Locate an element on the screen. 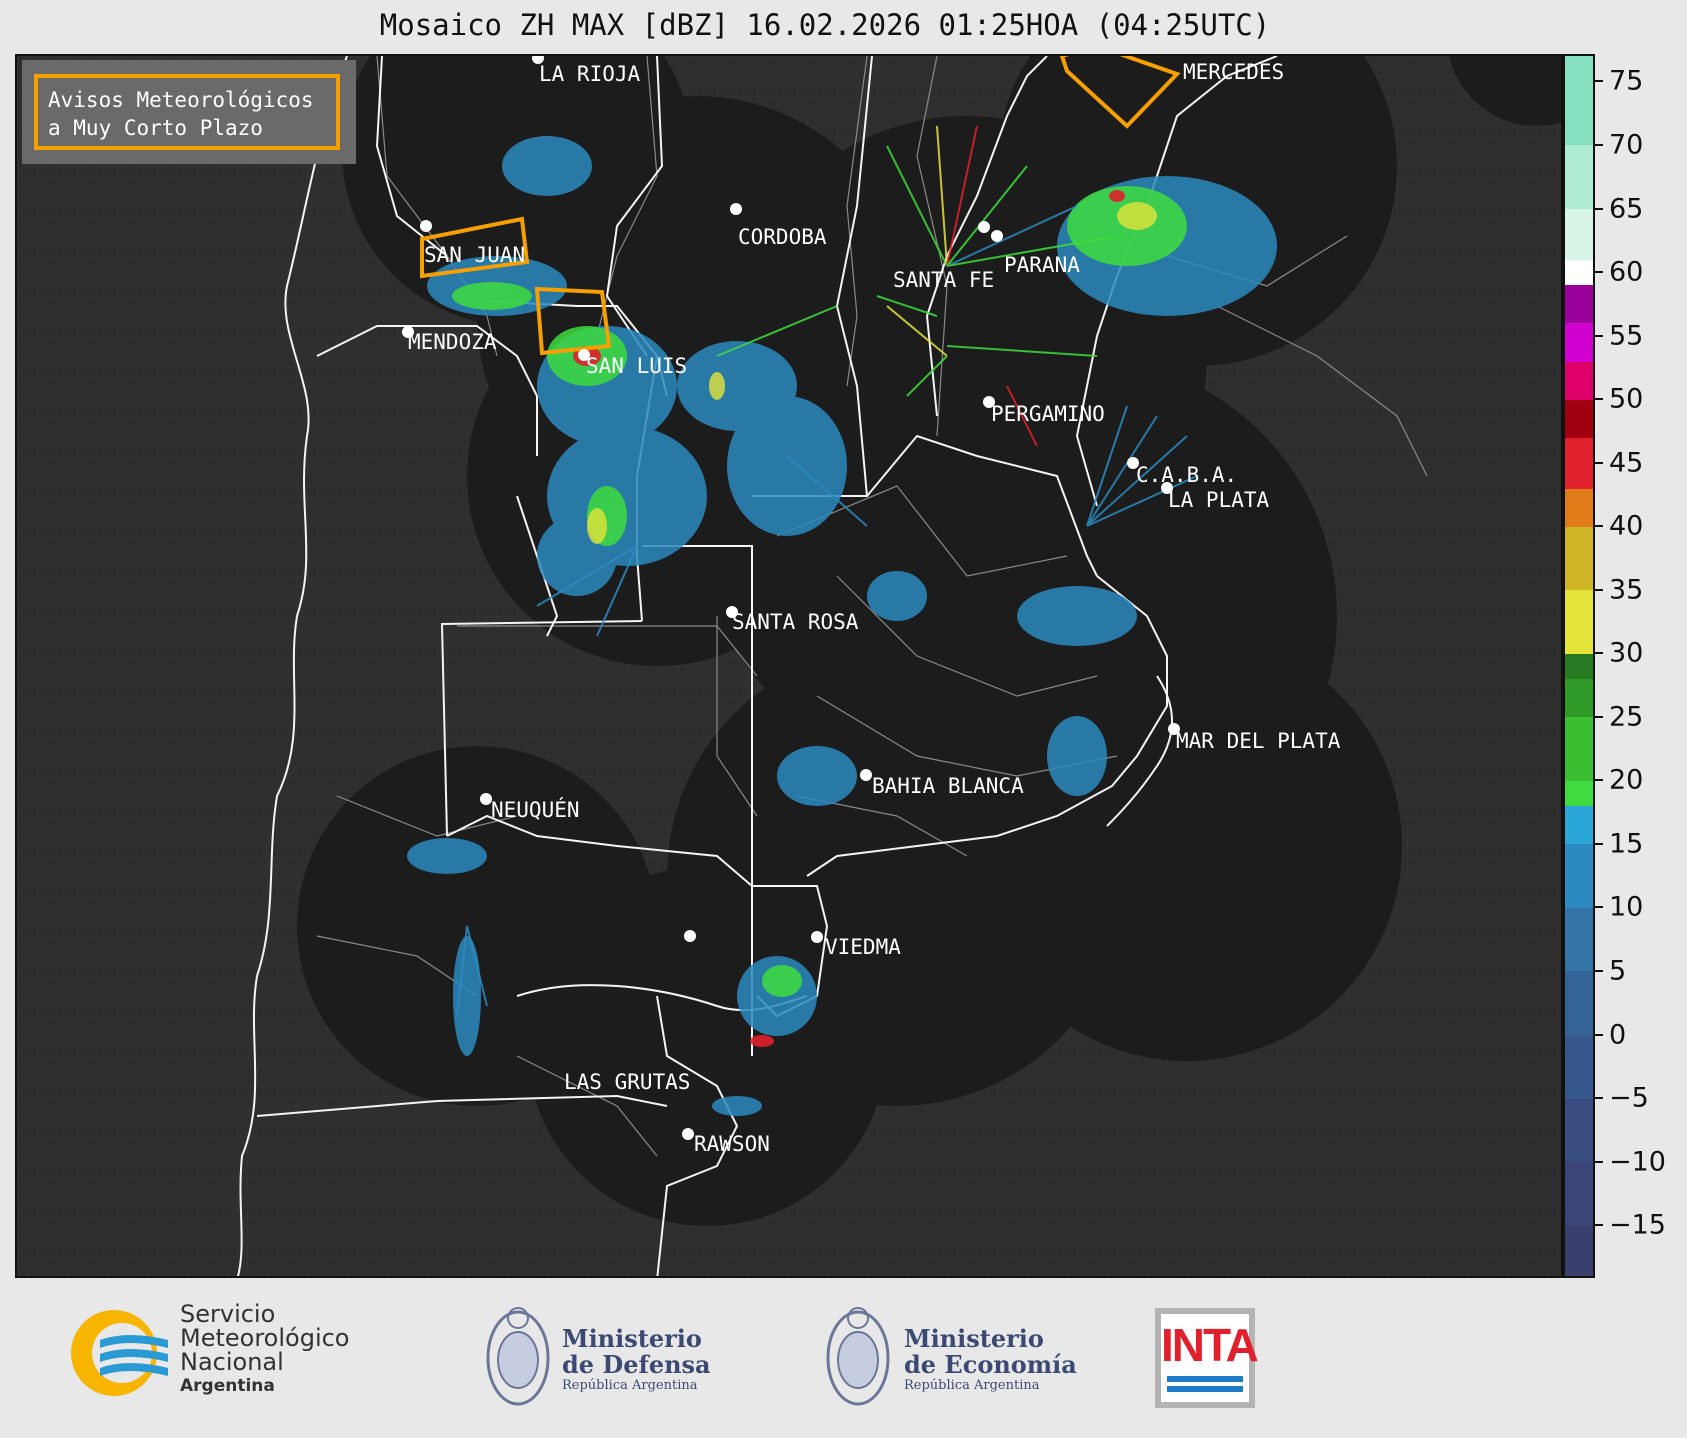  city-label-la-rioja: LA RIOJA is located at coordinates (590, 74).